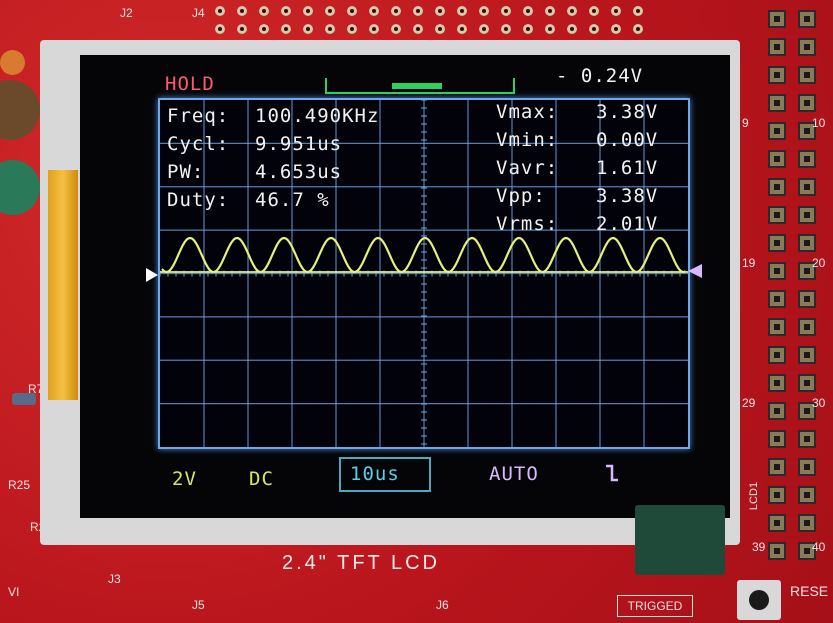 The height and width of the screenshot is (623, 833). I want to click on silk-39-bottom: 39, so click(759, 547).